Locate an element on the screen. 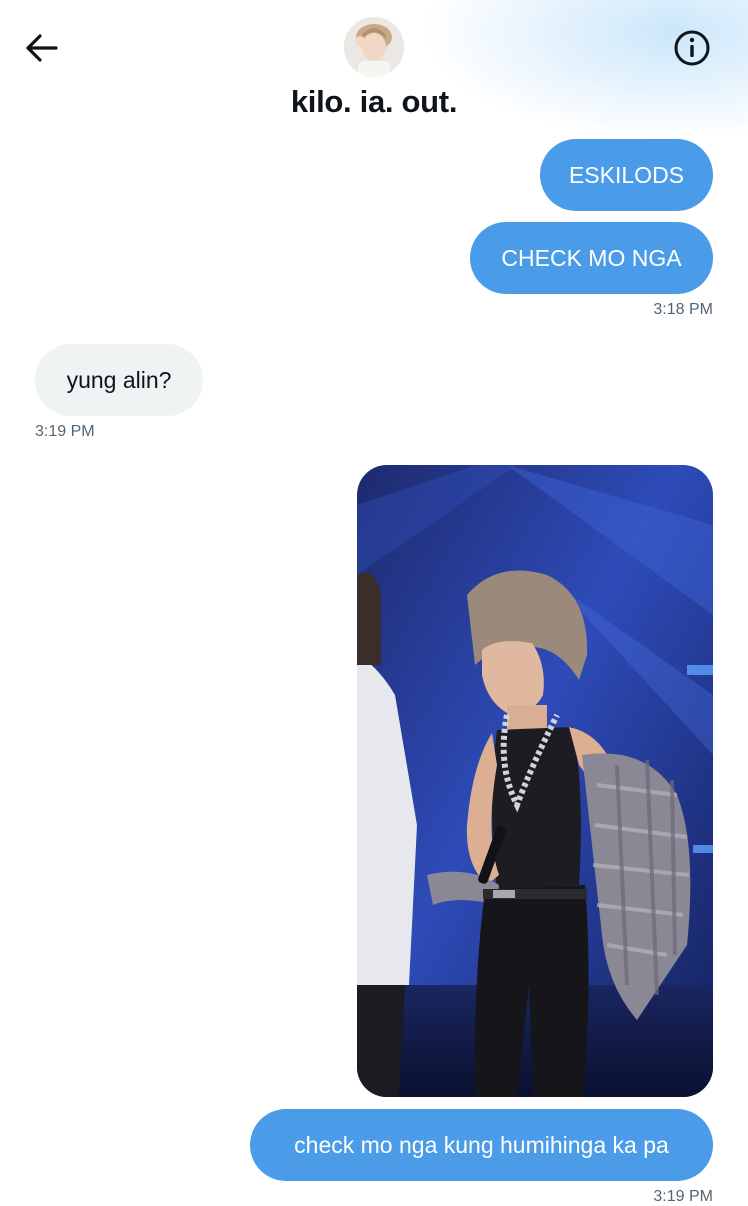 The height and width of the screenshot is (1206, 748). conversation-header: kilo. ia. out. is located at coordinates (374, 70).